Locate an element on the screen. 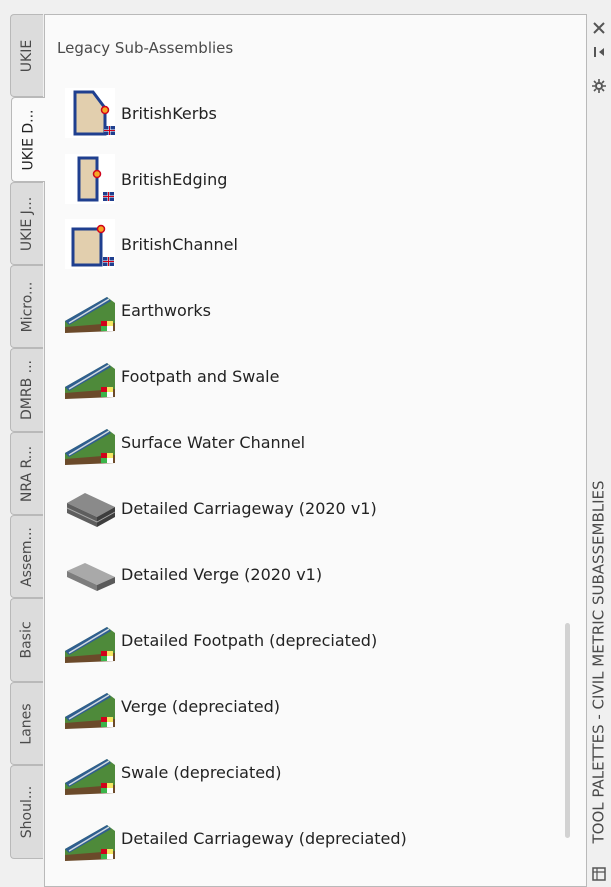 Image resolution: width=611 pixels, height=887 pixels. verge-slab-icon is located at coordinates (90, 574).